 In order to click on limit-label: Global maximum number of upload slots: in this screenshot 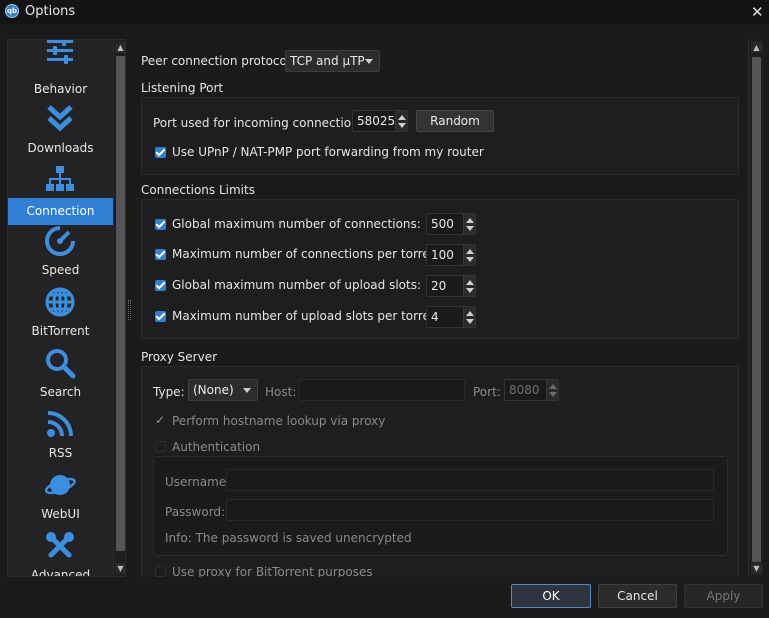, I will do `click(297, 285)`.